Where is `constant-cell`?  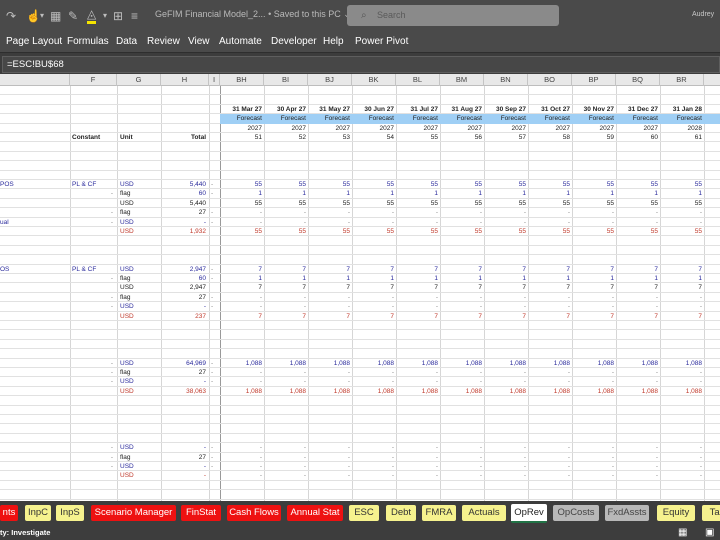
constant-cell is located at coordinates (93, 391).